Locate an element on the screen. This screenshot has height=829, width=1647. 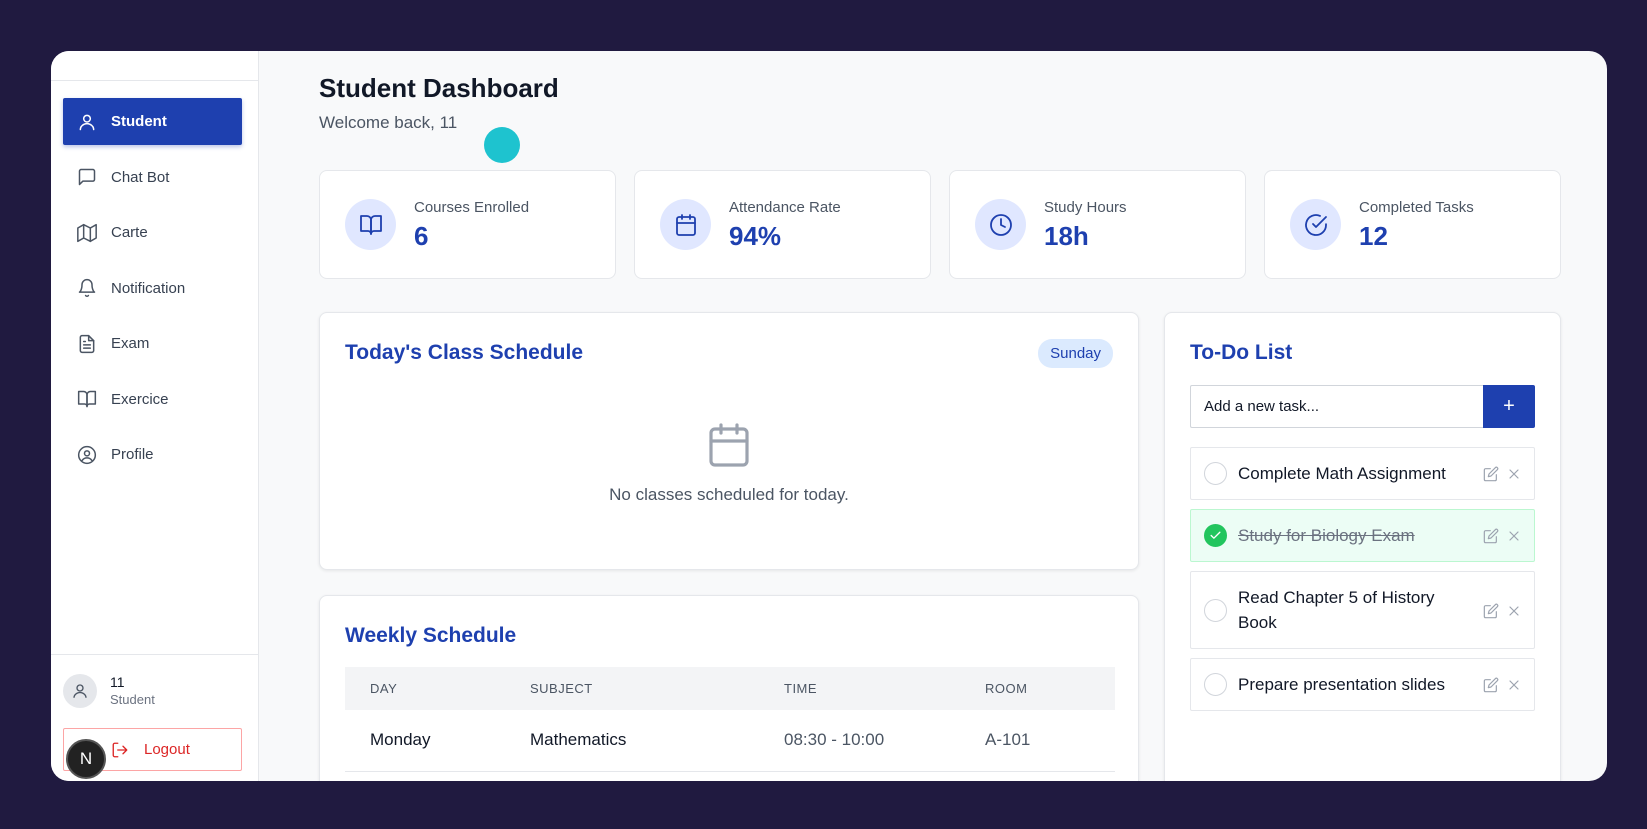
sidebar-item-label: Exercice is located at coordinates (140, 399).